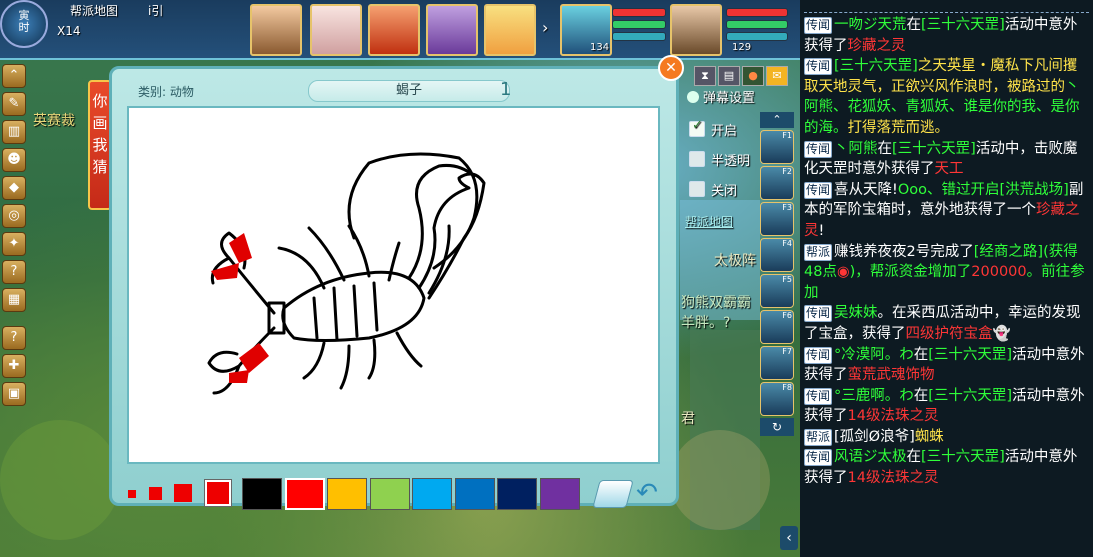 This screenshot has height=557, width=1093. What do you see at coordinates (132, 494) in the screenshot?
I see `brush-size-small` at bounding box center [132, 494].